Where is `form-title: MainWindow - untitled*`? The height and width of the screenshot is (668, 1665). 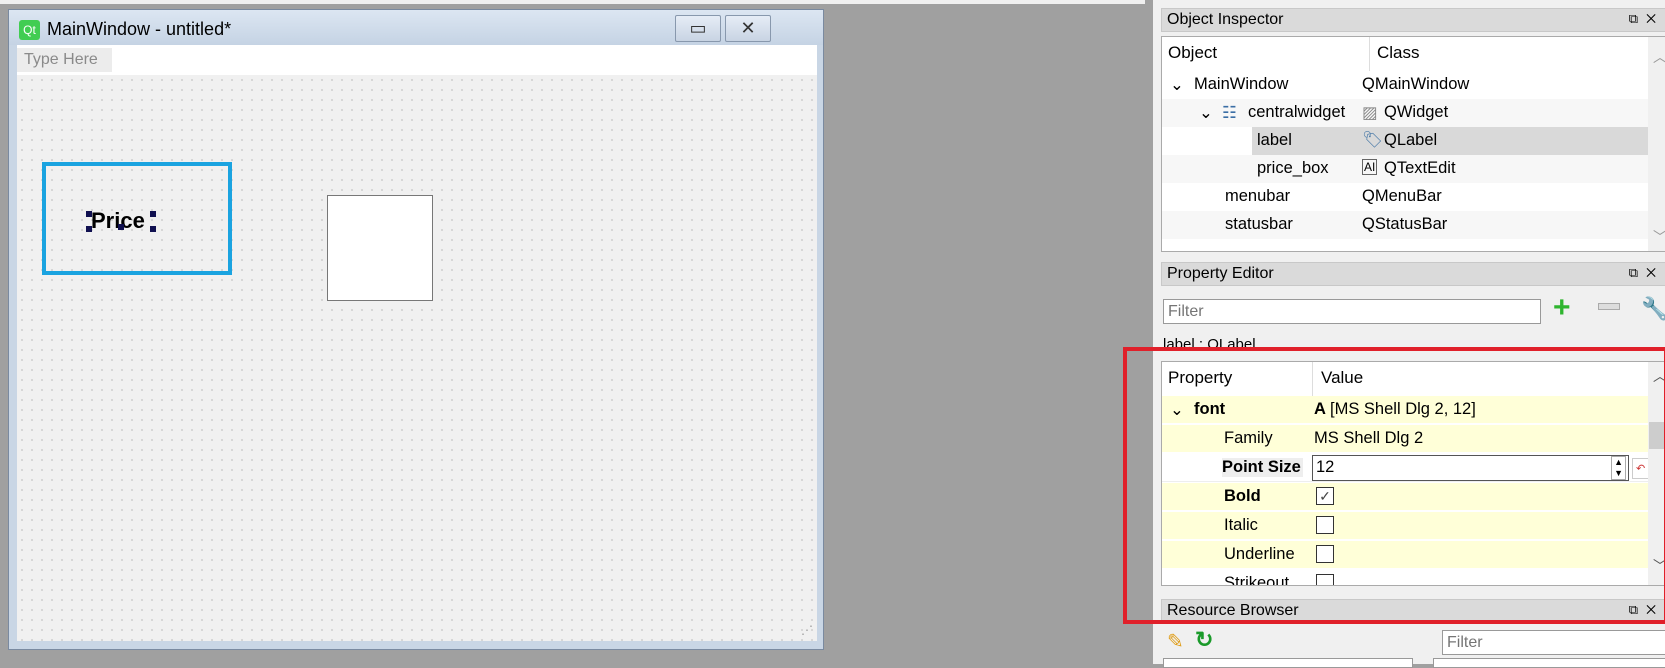 form-title: MainWindow - untitled* is located at coordinates (139, 29).